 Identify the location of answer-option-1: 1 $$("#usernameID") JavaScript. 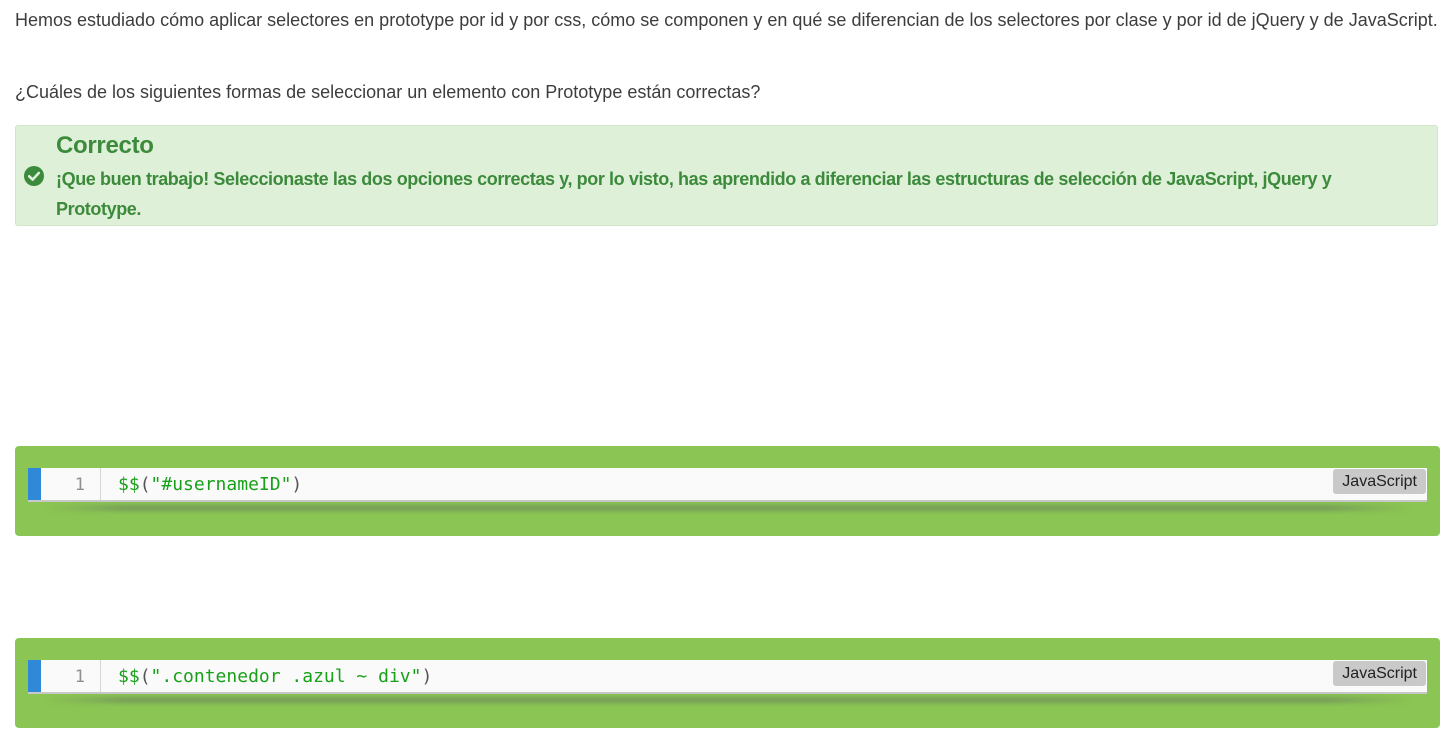
(727, 491).